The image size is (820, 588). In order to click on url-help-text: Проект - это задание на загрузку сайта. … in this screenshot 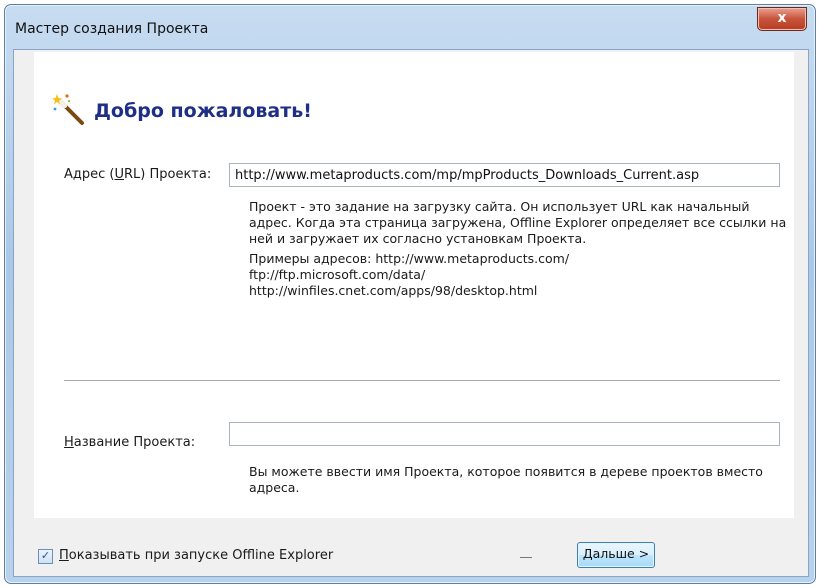, I will do `click(519, 249)`.